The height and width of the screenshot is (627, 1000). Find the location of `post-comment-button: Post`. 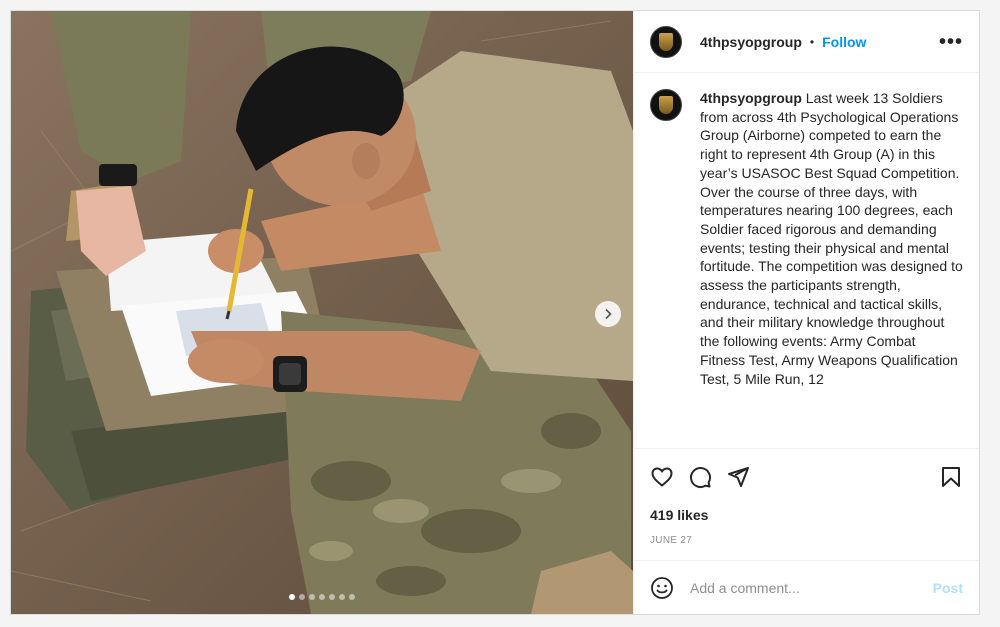

post-comment-button: Post is located at coordinates (948, 588).